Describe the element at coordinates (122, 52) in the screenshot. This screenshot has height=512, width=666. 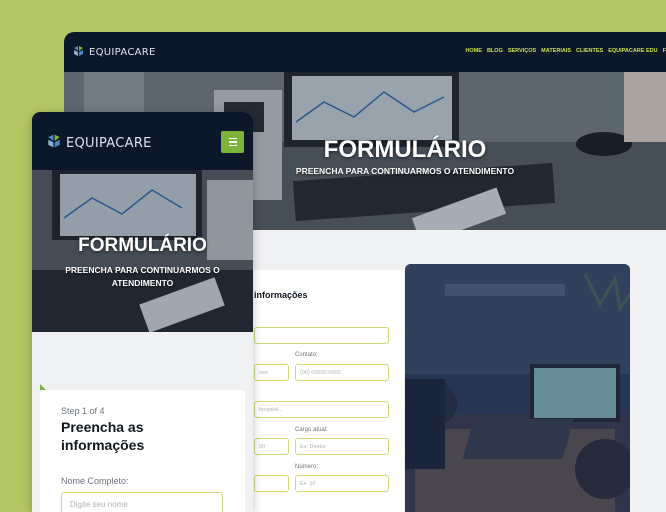
I see `desktop-brand-name: EQUIPACARE` at that location.